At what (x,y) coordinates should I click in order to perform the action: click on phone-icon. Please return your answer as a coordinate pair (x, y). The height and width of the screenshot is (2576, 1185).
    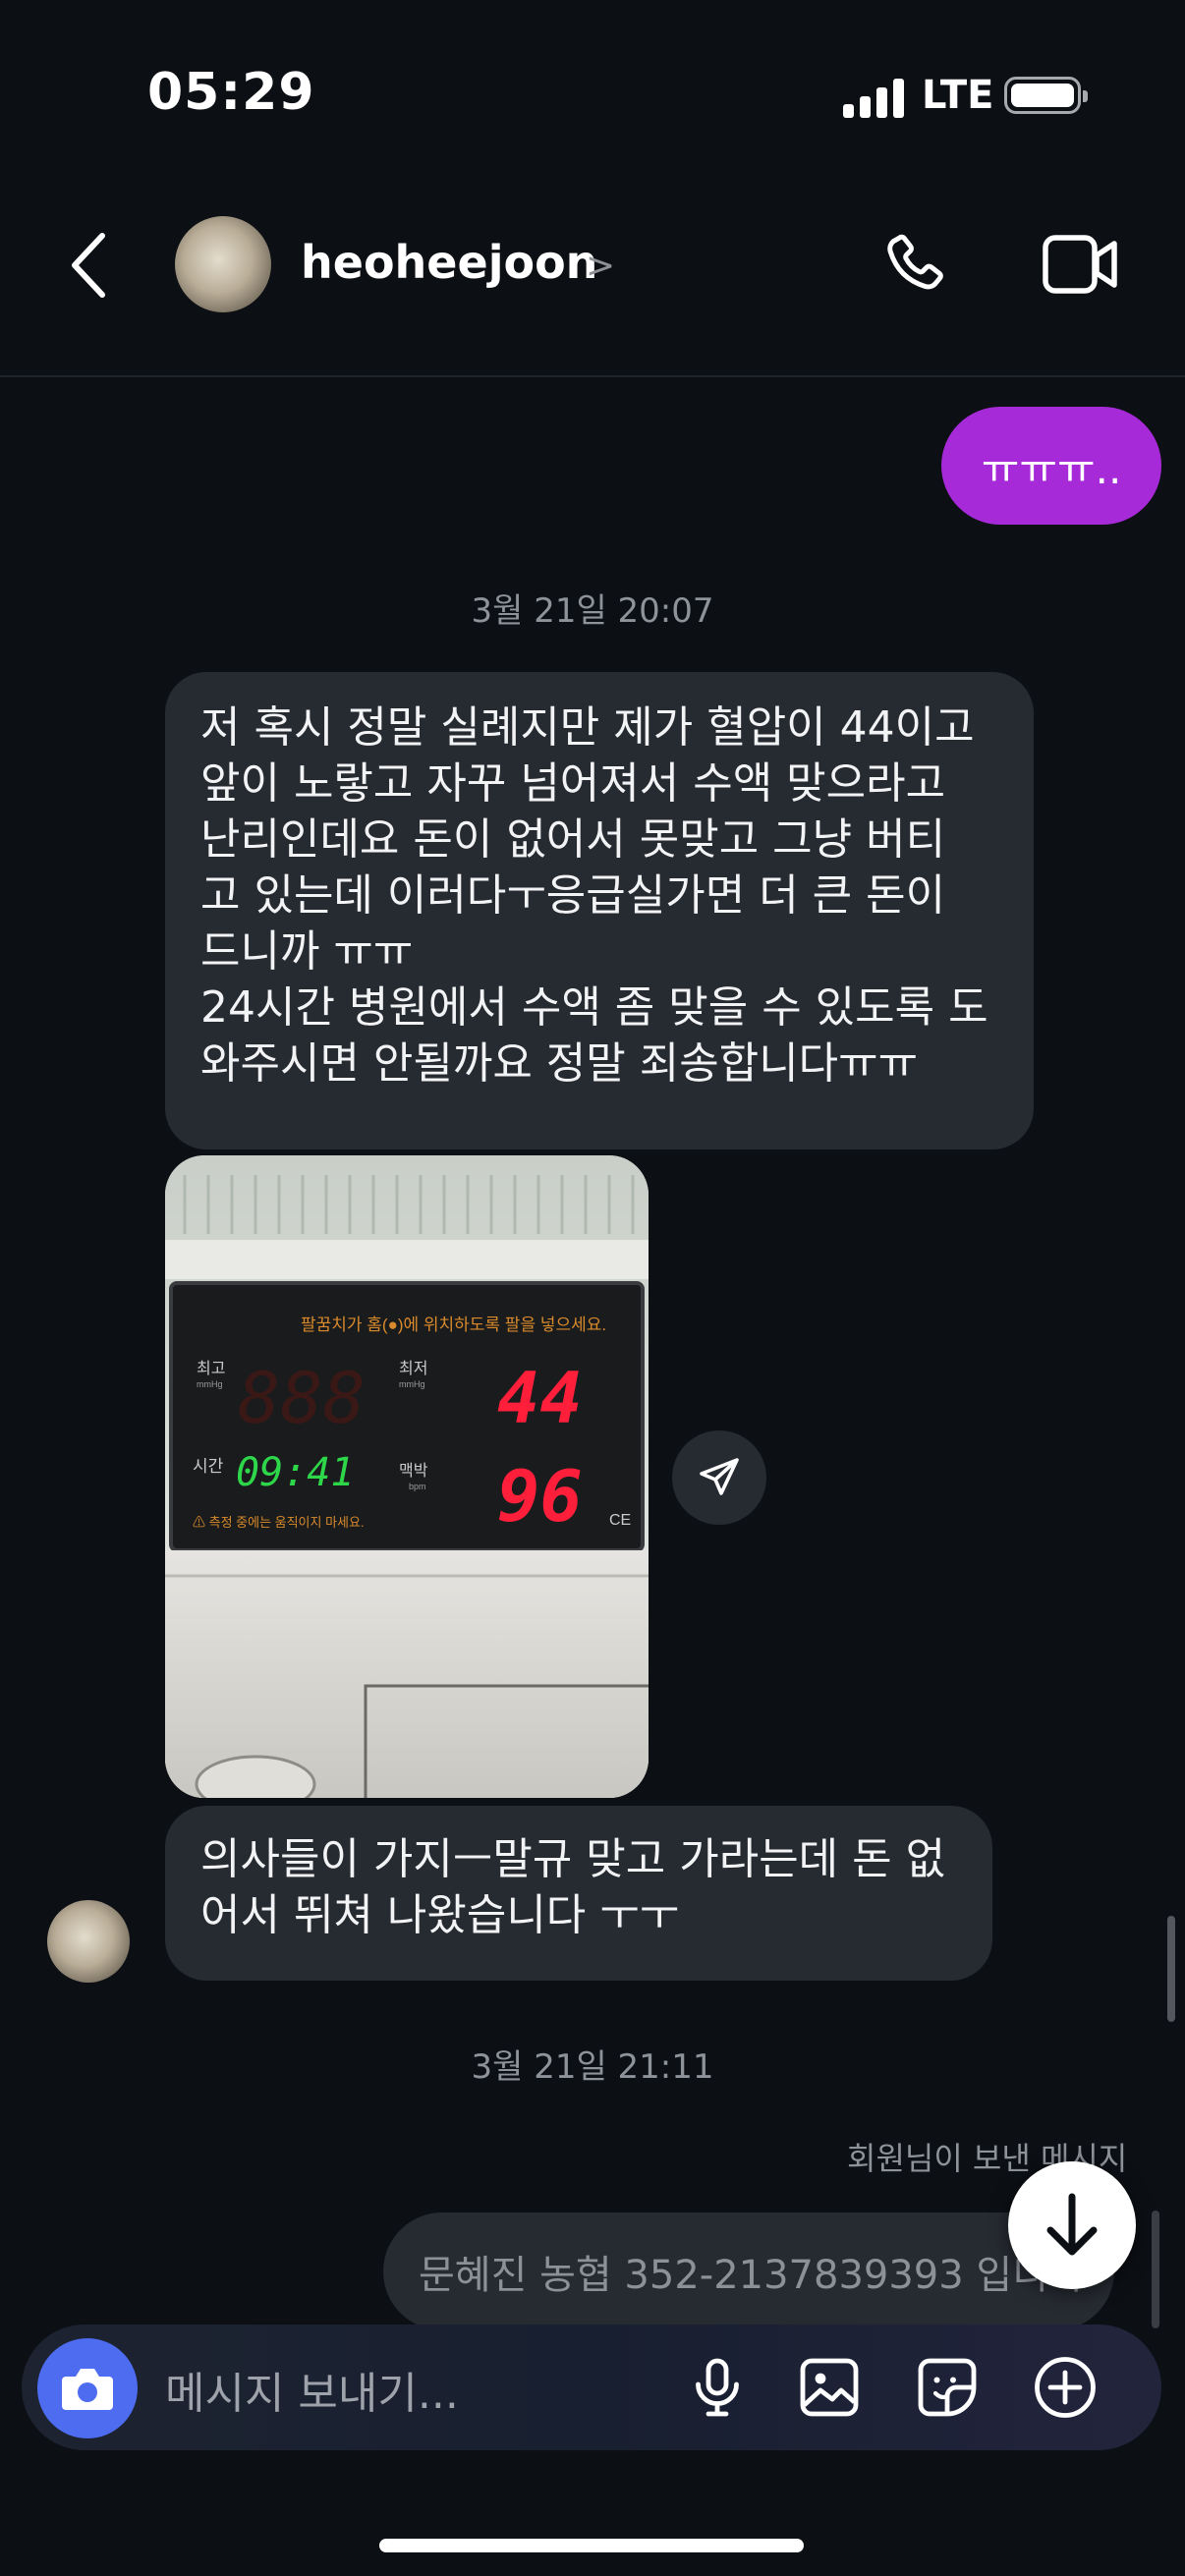
    Looking at the image, I should click on (914, 264).